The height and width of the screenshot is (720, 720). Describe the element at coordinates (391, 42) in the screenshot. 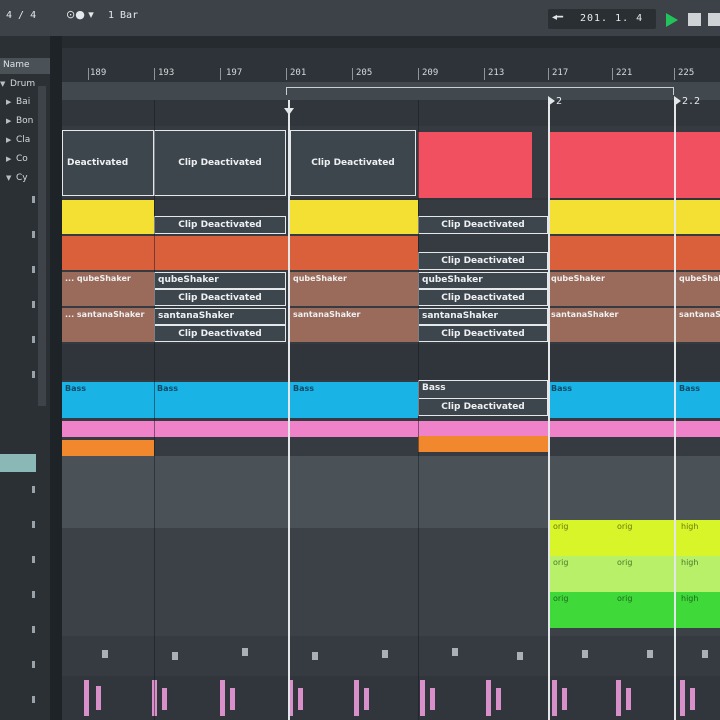

I see `overview-strip` at that location.